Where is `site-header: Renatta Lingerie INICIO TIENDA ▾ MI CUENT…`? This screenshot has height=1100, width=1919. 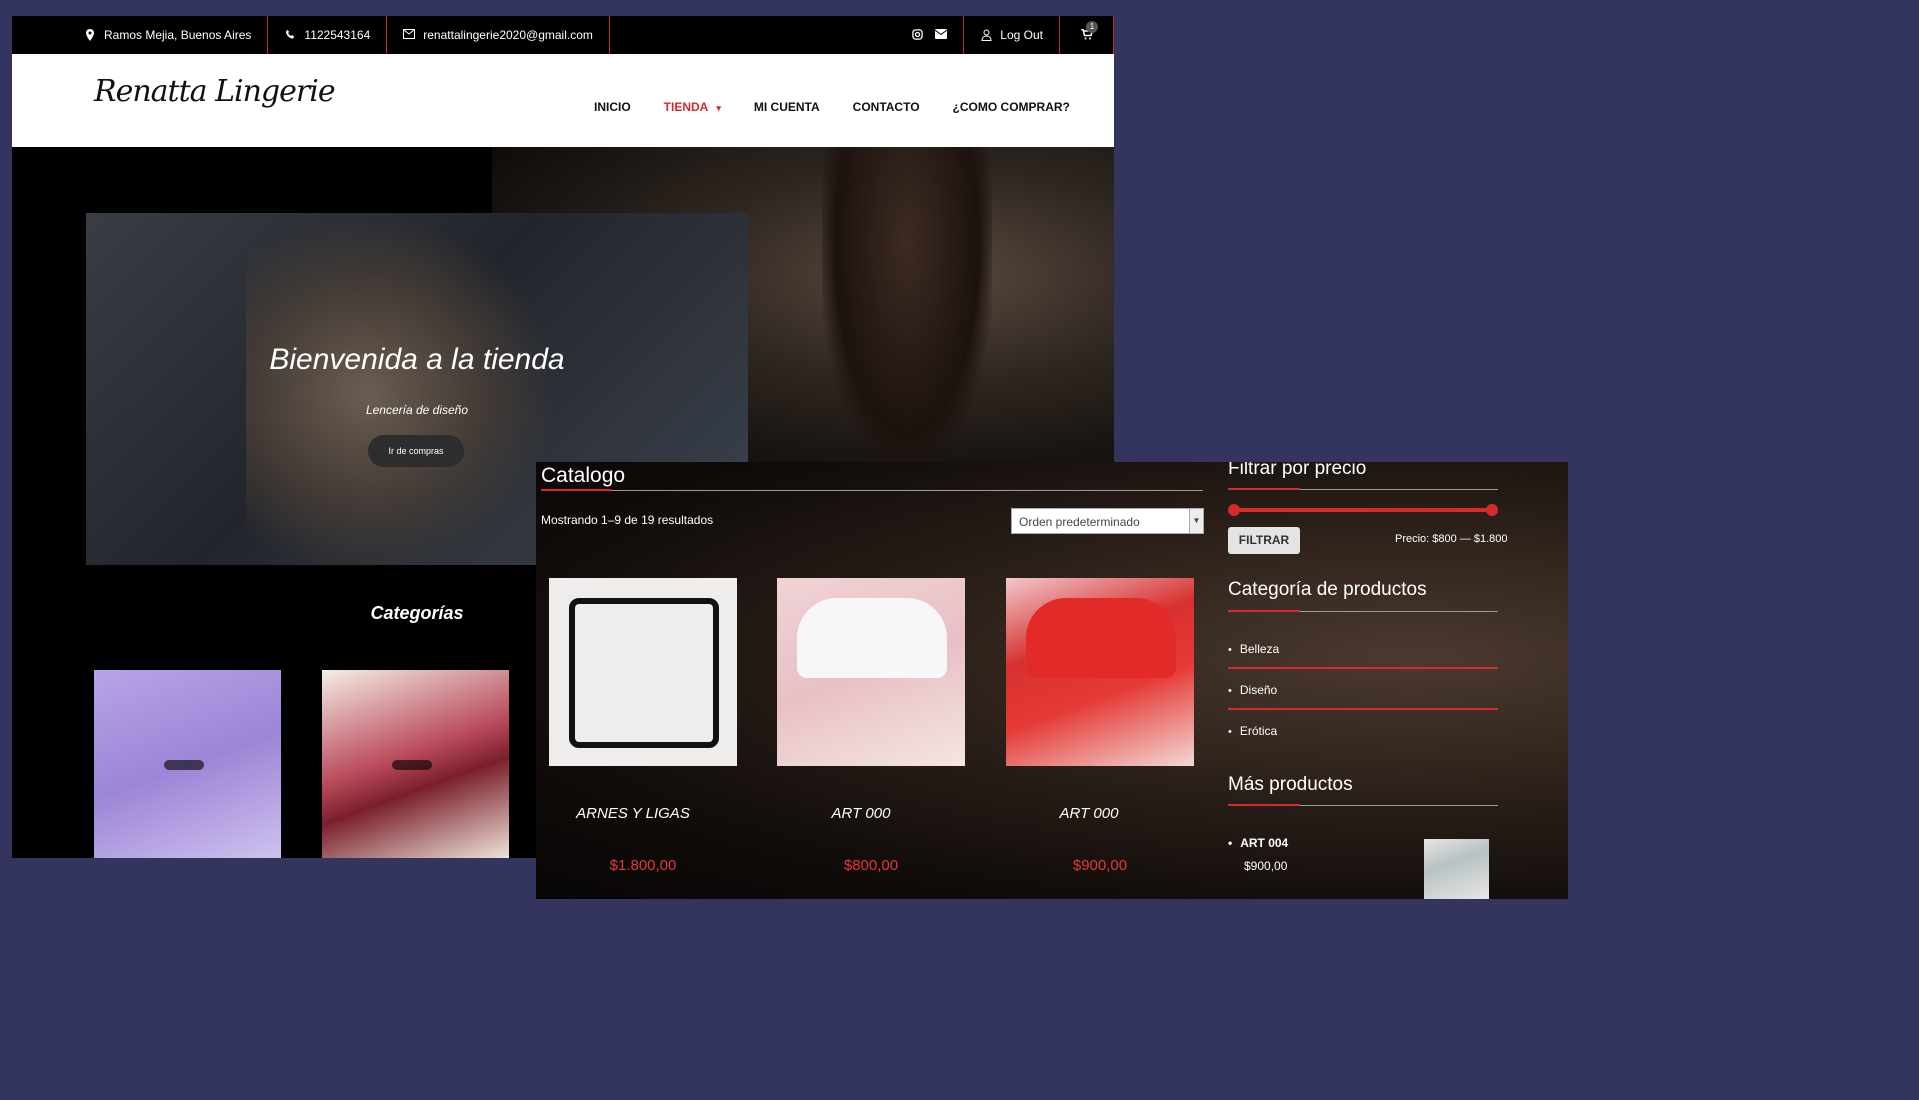 site-header: Renatta Lingerie INICIO TIENDA ▾ MI CUENT… is located at coordinates (563, 100).